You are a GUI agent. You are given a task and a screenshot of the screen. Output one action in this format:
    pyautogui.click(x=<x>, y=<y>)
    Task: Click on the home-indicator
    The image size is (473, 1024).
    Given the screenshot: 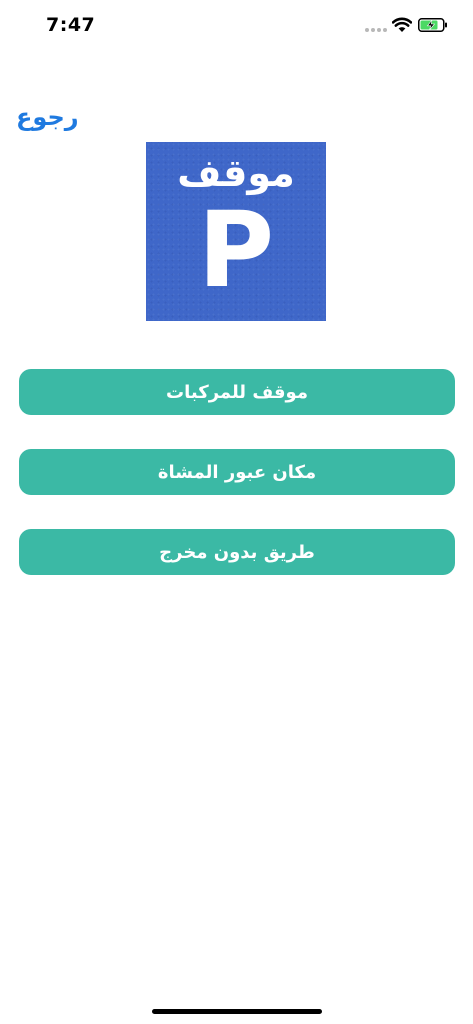 What is the action you would take?
    pyautogui.click(x=237, y=1011)
    